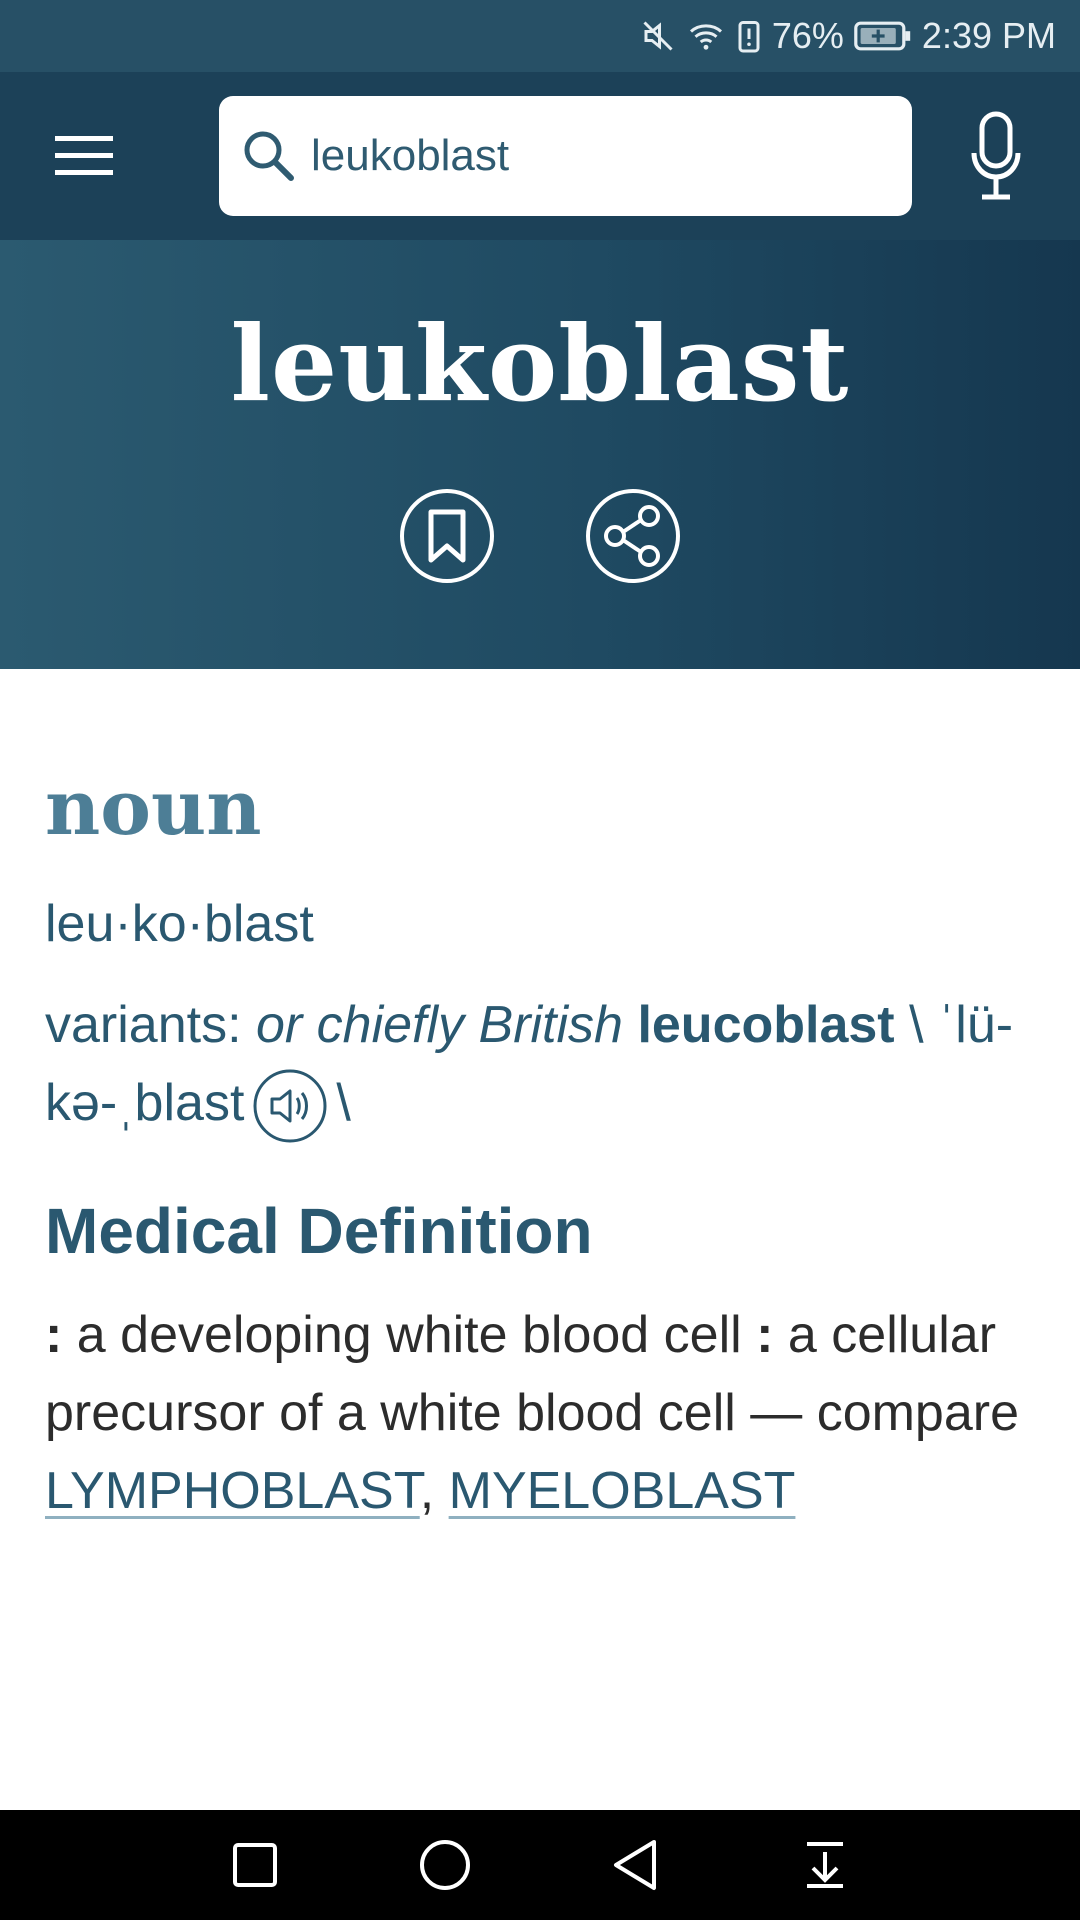  I want to click on bookmark-icon, so click(447, 536).